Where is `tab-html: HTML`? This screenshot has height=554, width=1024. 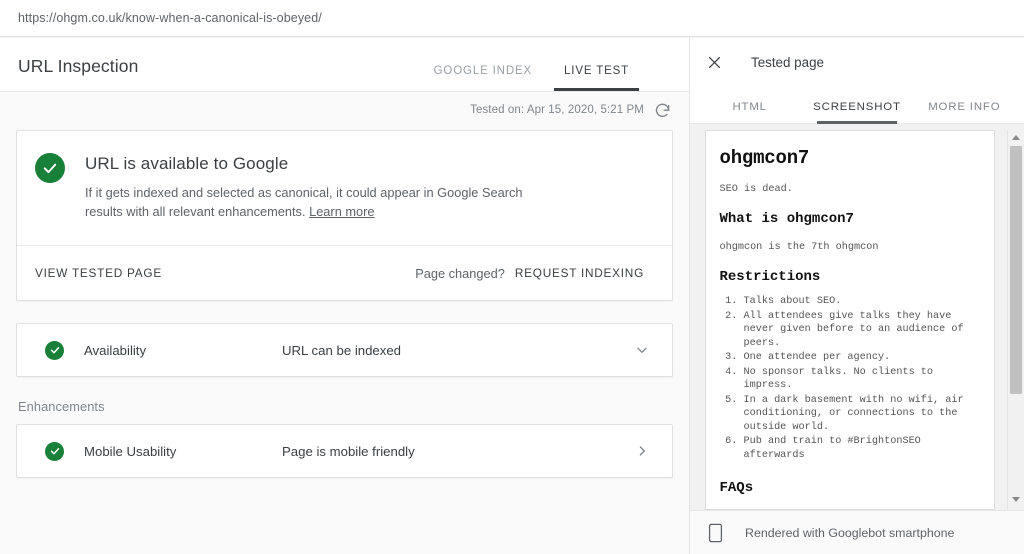 tab-html: HTML is located at coordinates (749, 112).